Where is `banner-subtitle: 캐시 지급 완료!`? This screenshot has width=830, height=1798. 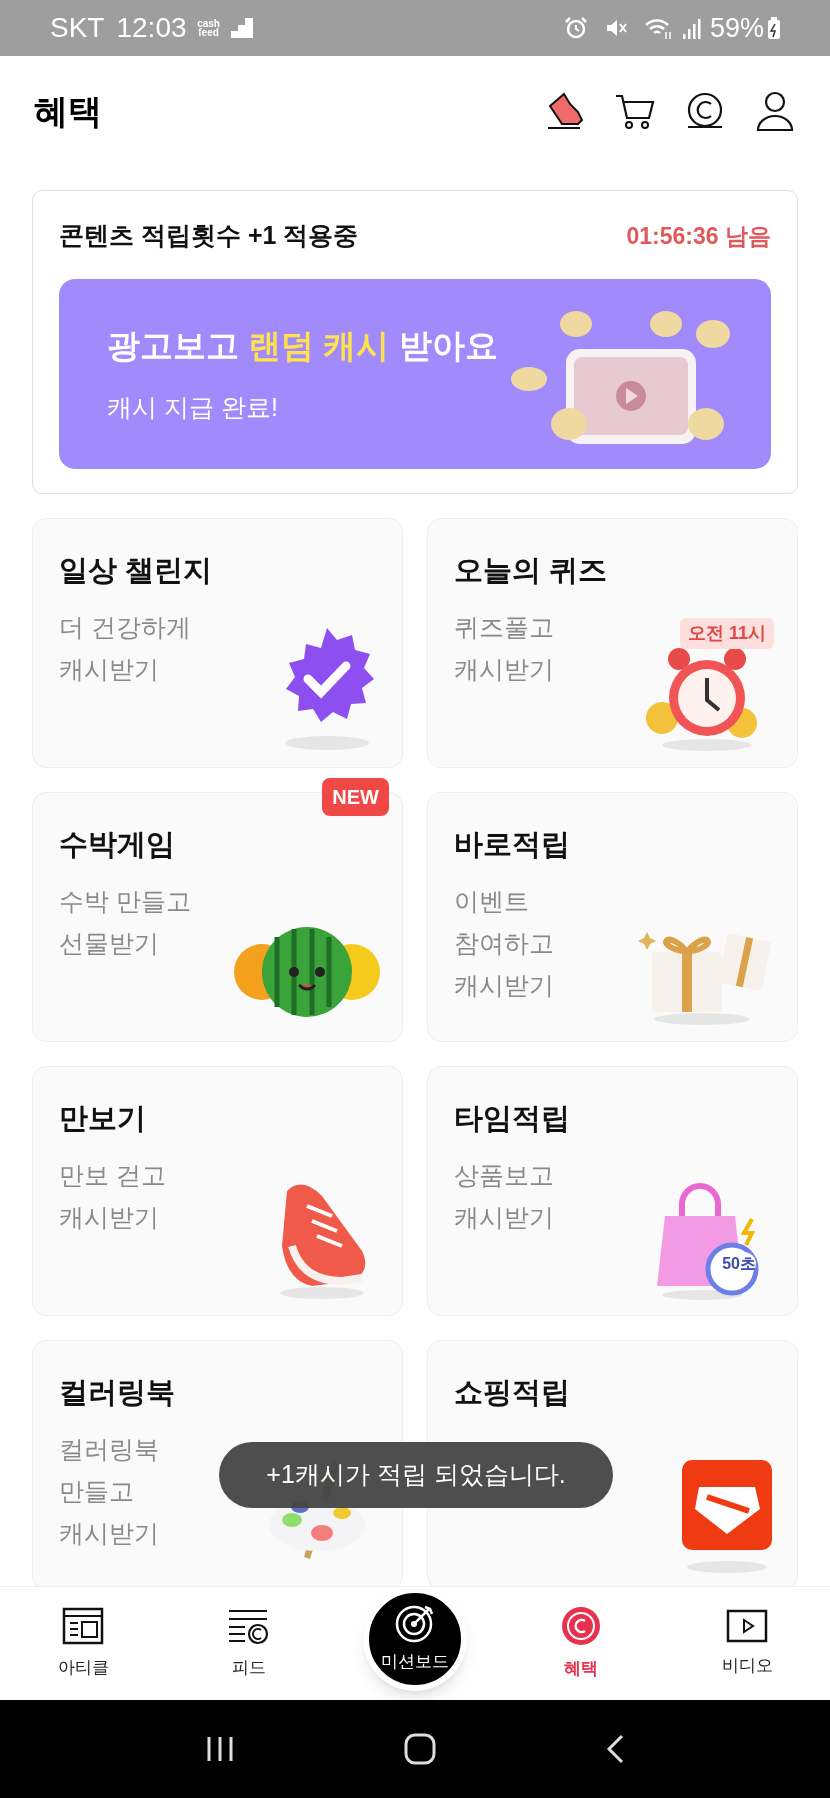 banner-subtitle: 캐시 지급 완료! is located at coordinates (193, 407).